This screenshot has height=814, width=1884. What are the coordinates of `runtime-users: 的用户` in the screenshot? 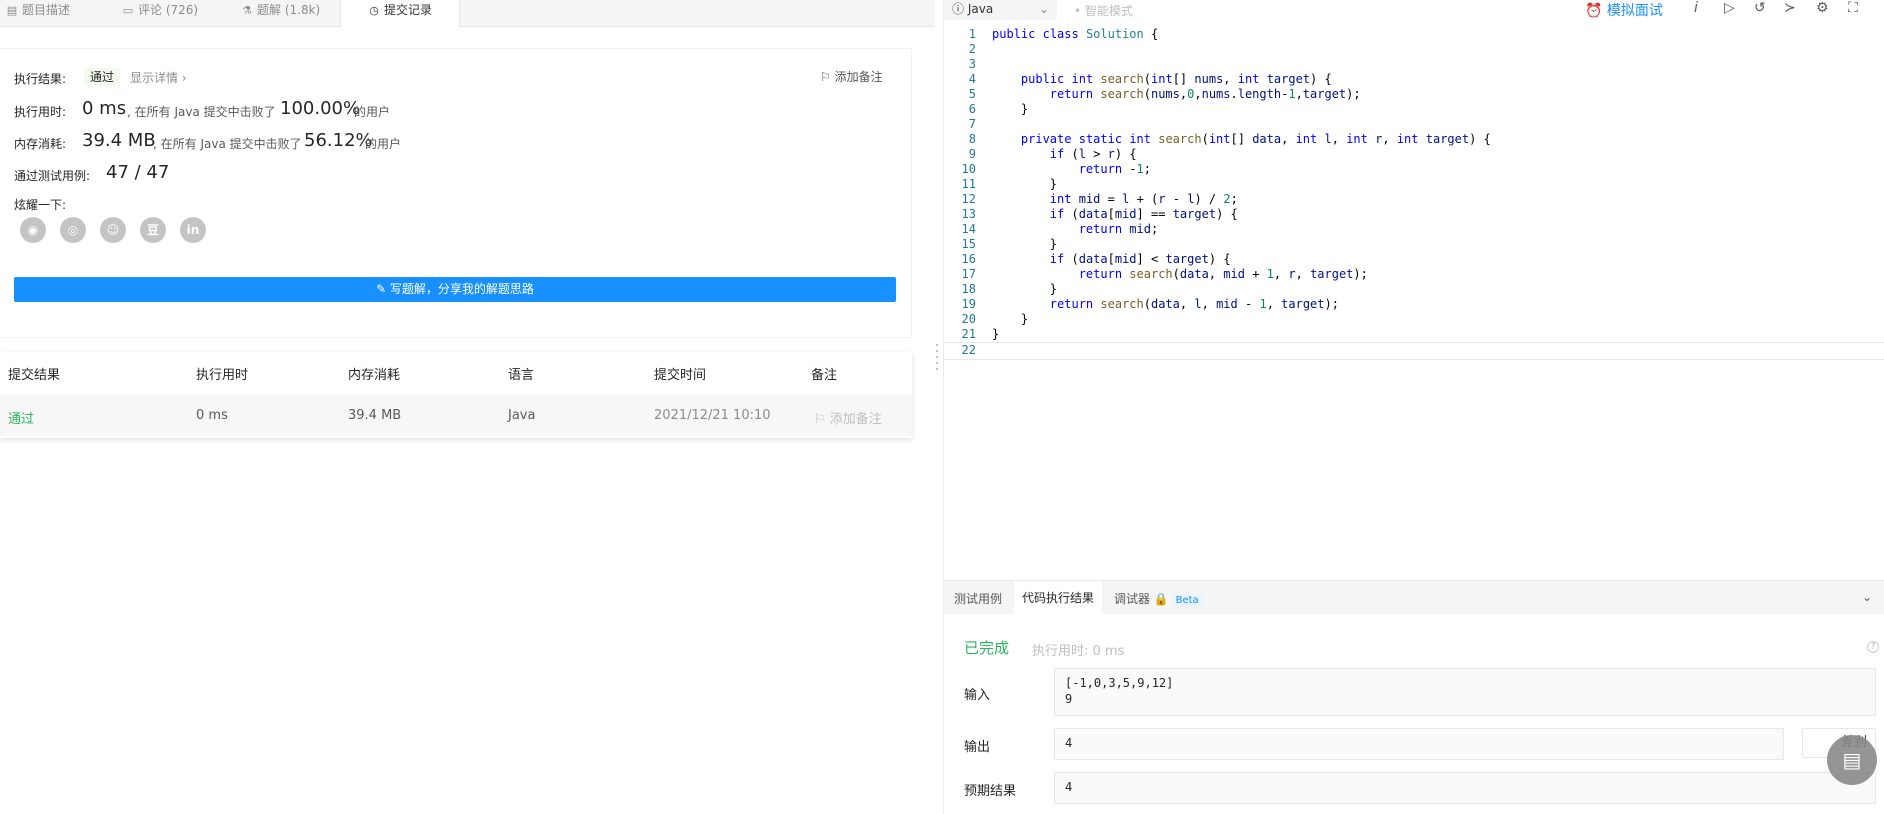 It's located at (372, 112).